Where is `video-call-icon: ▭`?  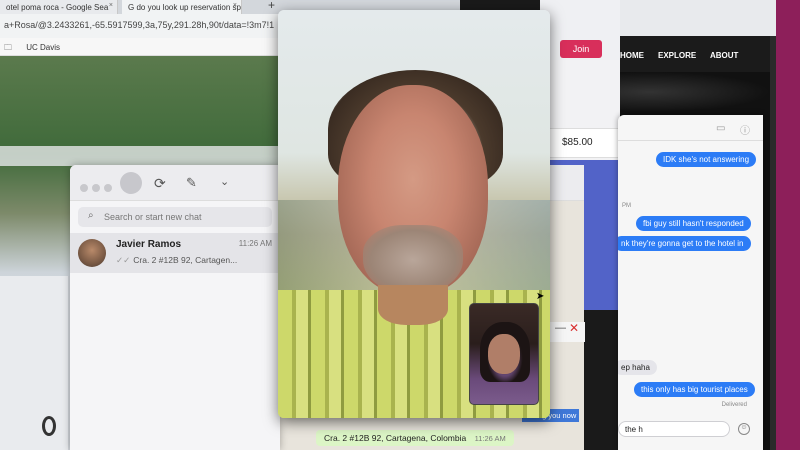
video-call-icon: ▭ is located at coordinates (720, 128).